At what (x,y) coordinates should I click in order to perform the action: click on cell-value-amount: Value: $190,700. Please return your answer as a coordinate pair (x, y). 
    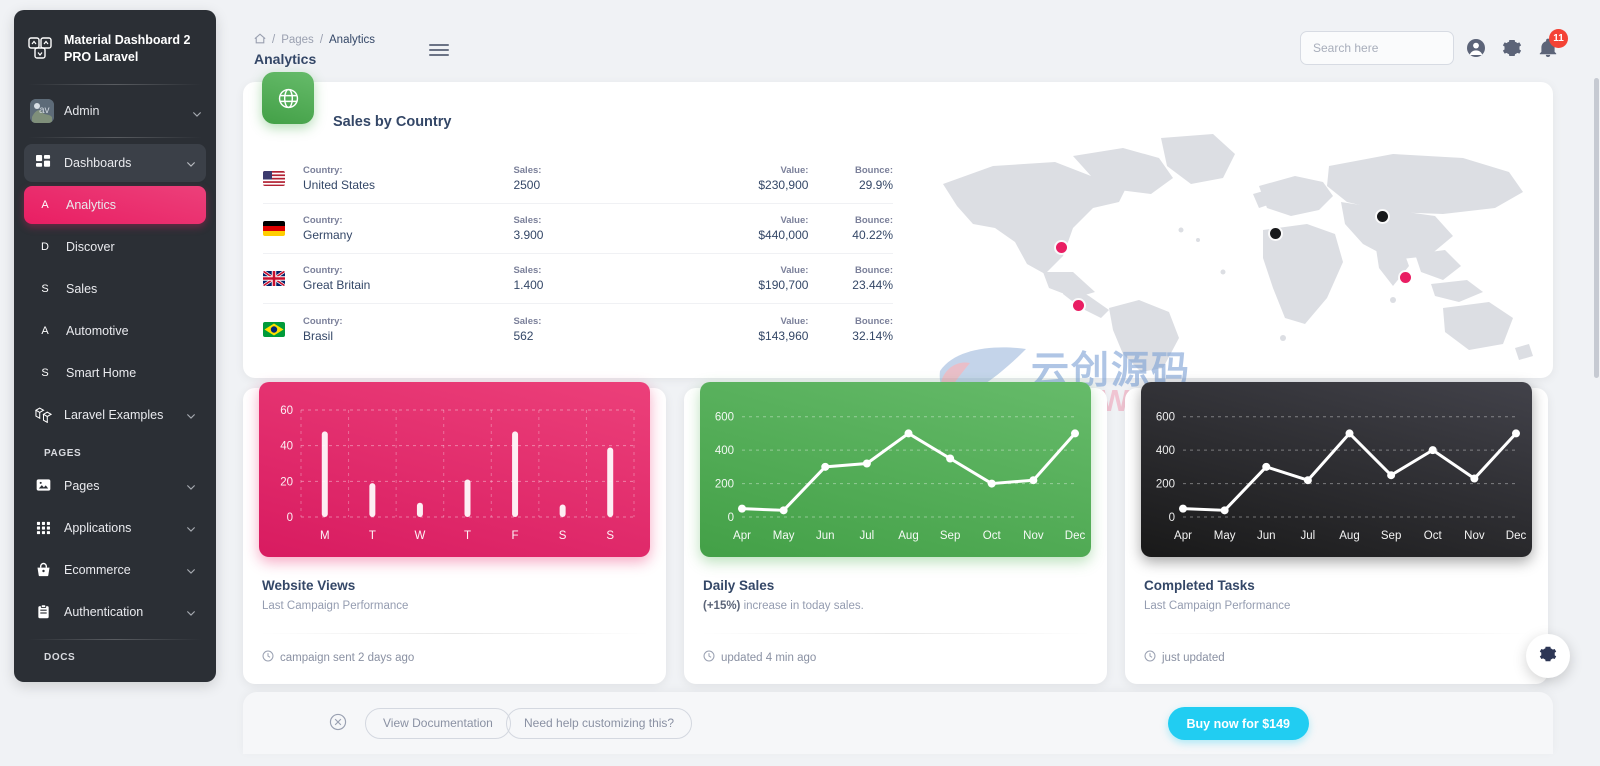
    Looking at the image, I should click on (734, 278).